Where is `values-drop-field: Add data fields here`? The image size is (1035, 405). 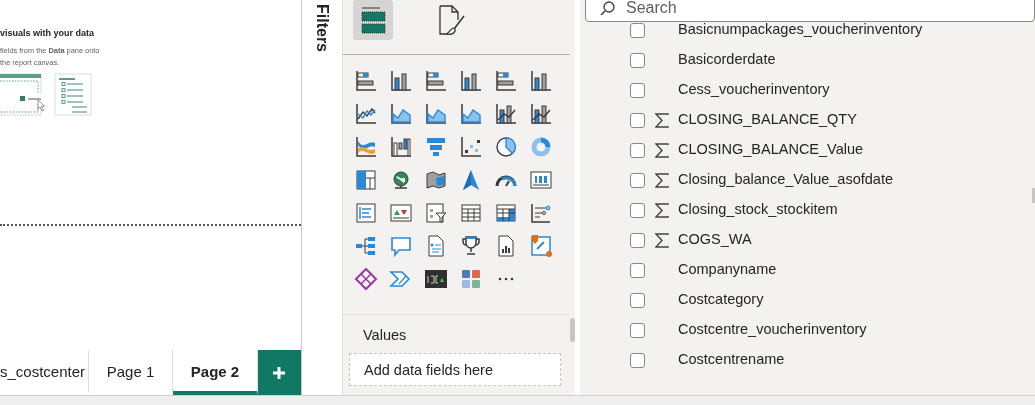 values-drop-field: Add data fields here is located at coordinates (455, 369).